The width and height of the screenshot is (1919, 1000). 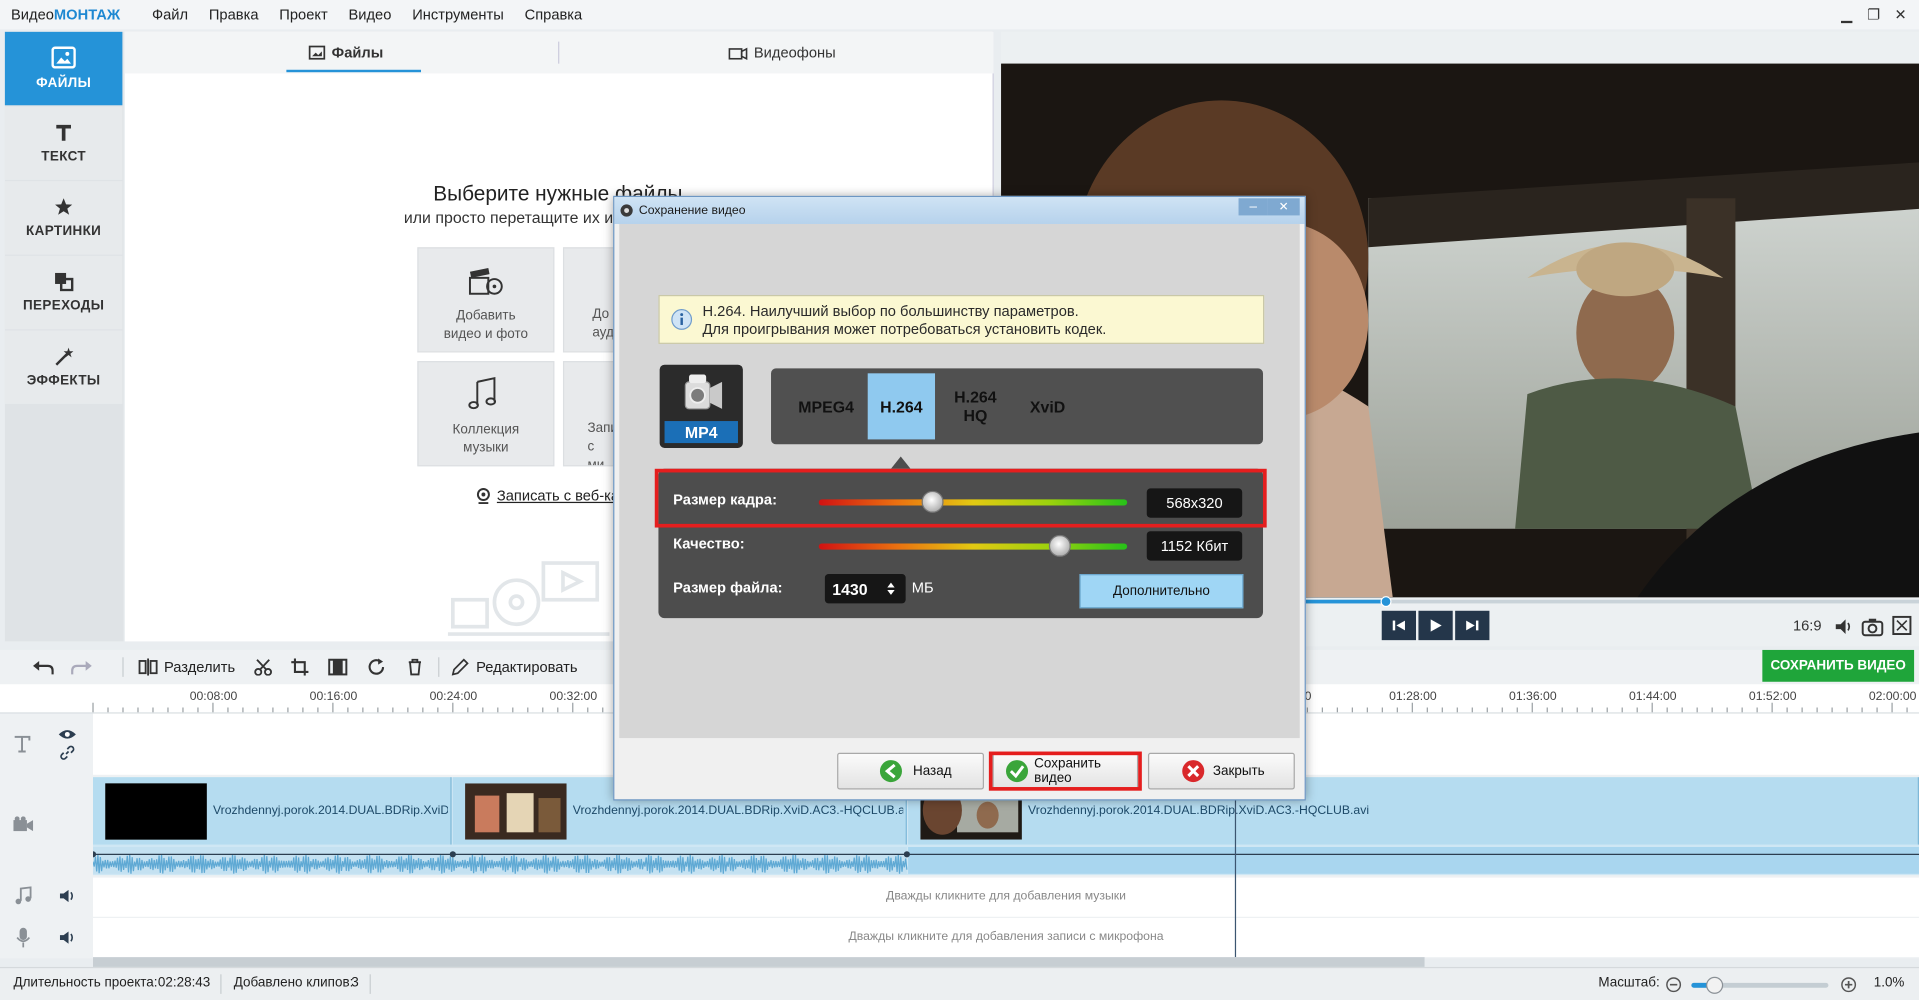 I want to click on audio-waveform, so click(x=1006, y=860).